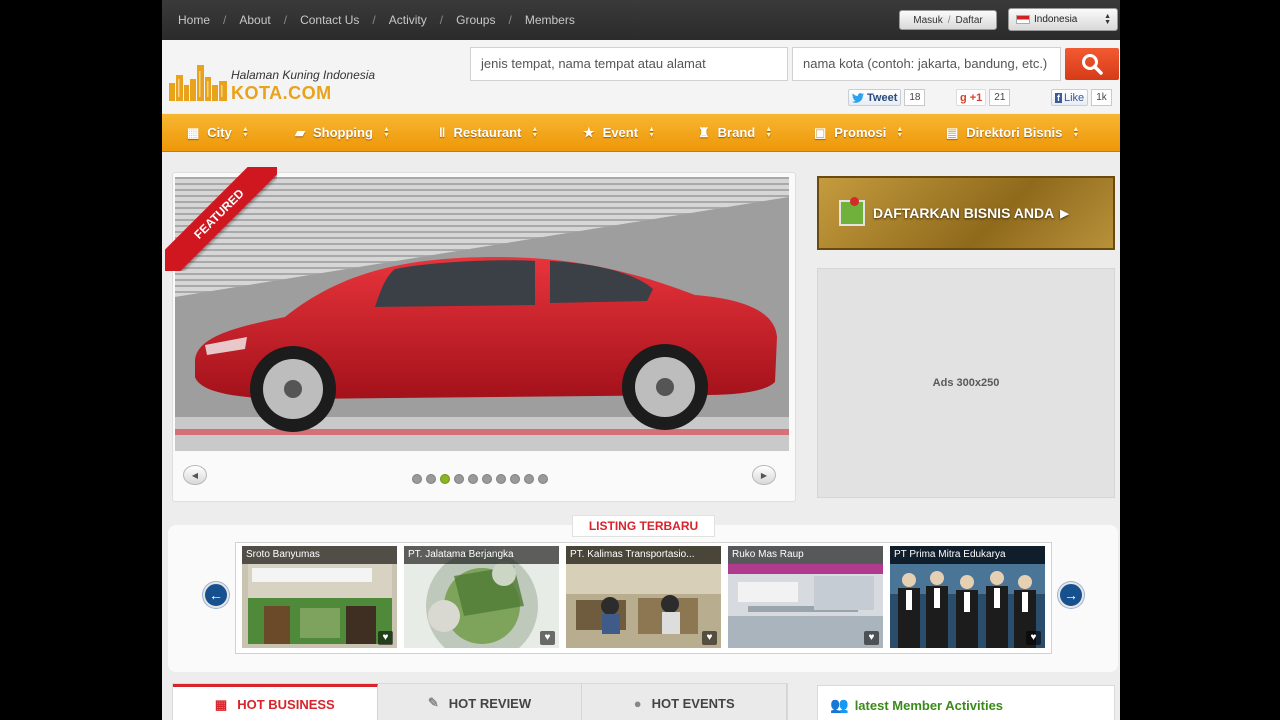 The height and width of the screenshot is (720, 1280). What do you see at coordinates (858, 97) in the screenshot?
I see `twitter-bird-icon` at bounding box center [858, 97].